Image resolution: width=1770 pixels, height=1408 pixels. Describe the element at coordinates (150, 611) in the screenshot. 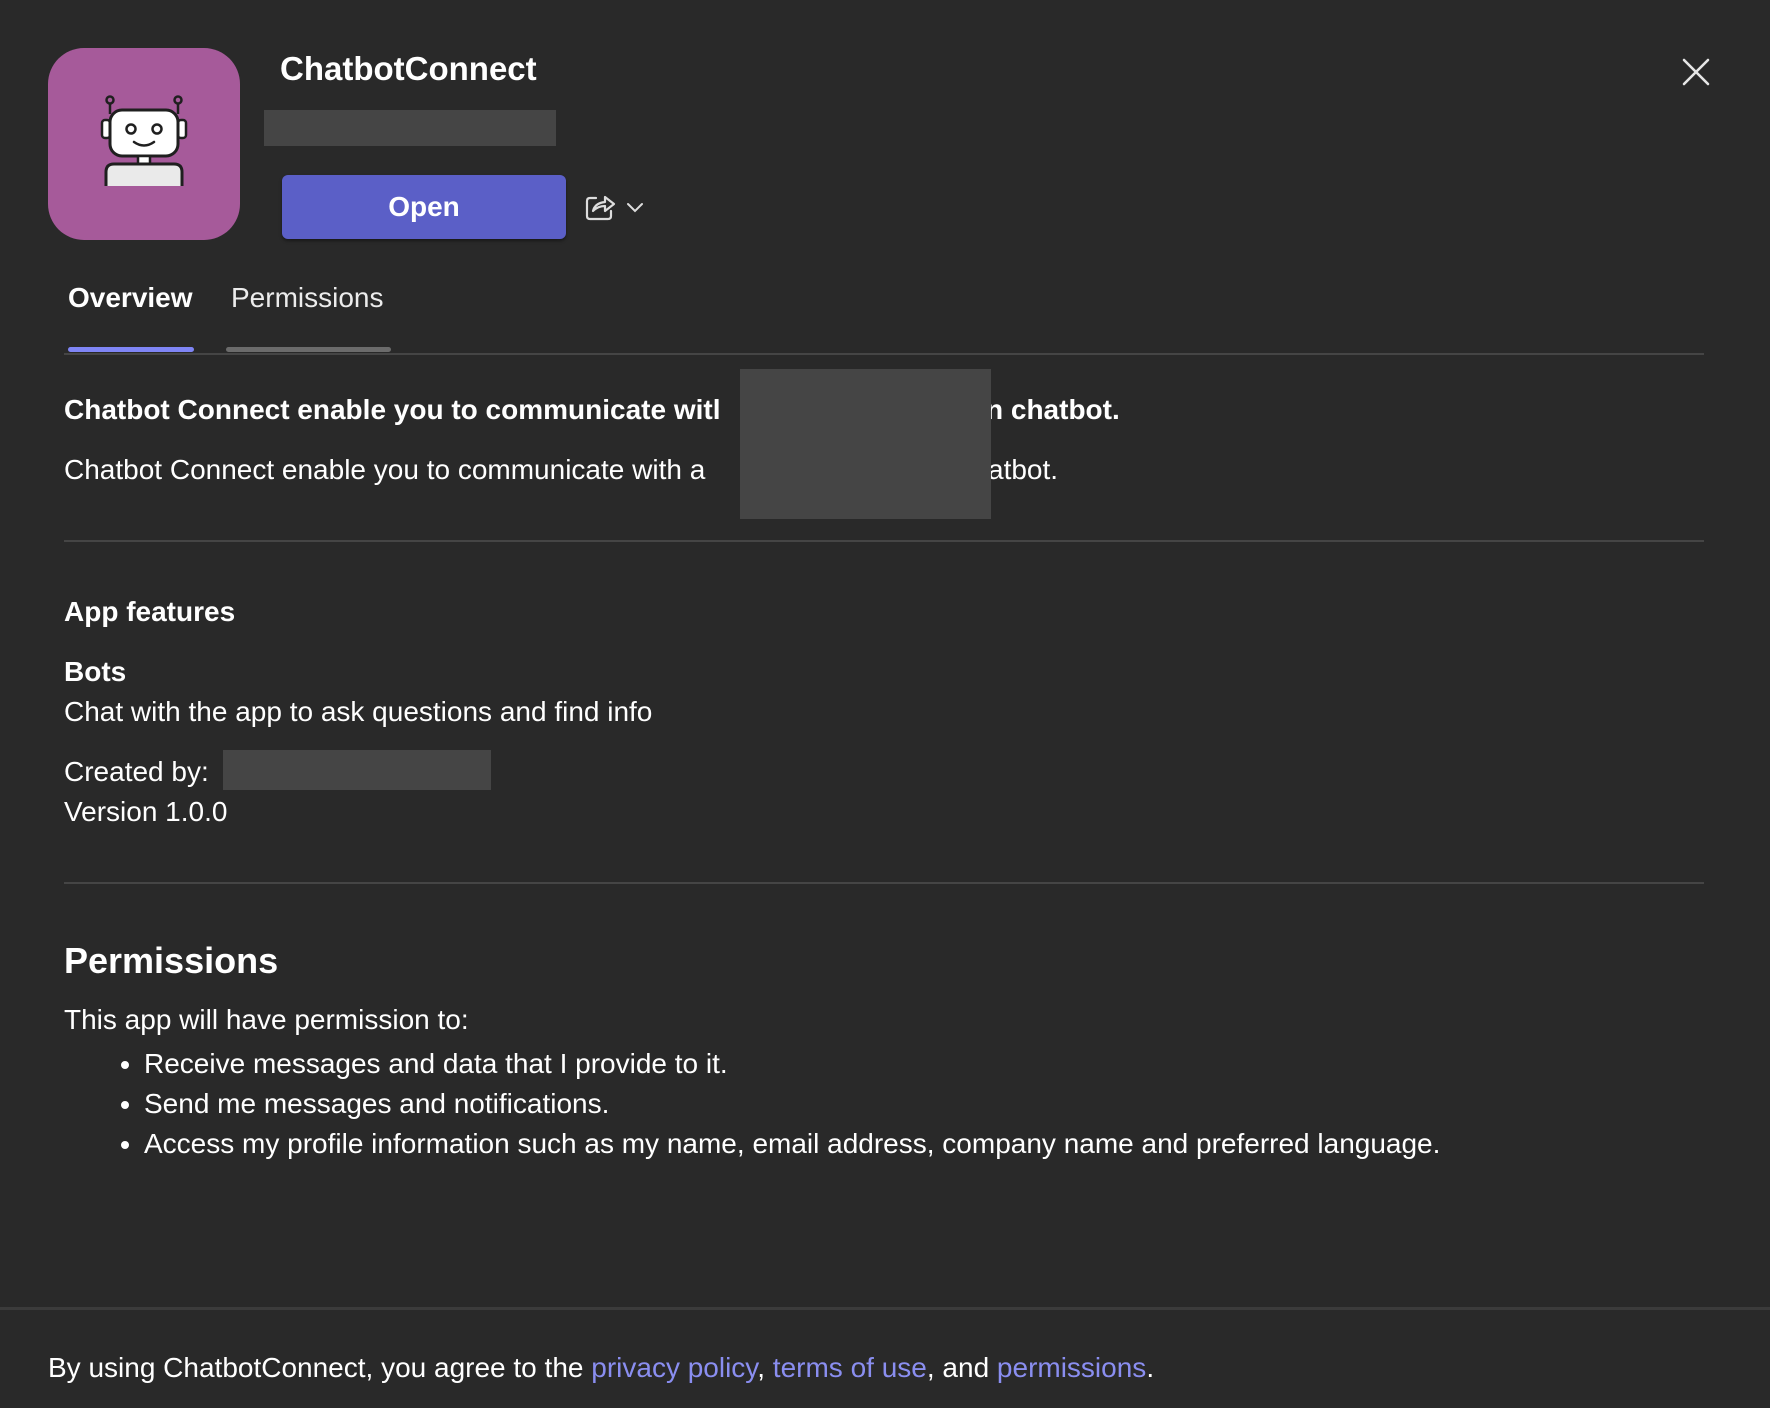

I see `features-heading: App features` at that location.